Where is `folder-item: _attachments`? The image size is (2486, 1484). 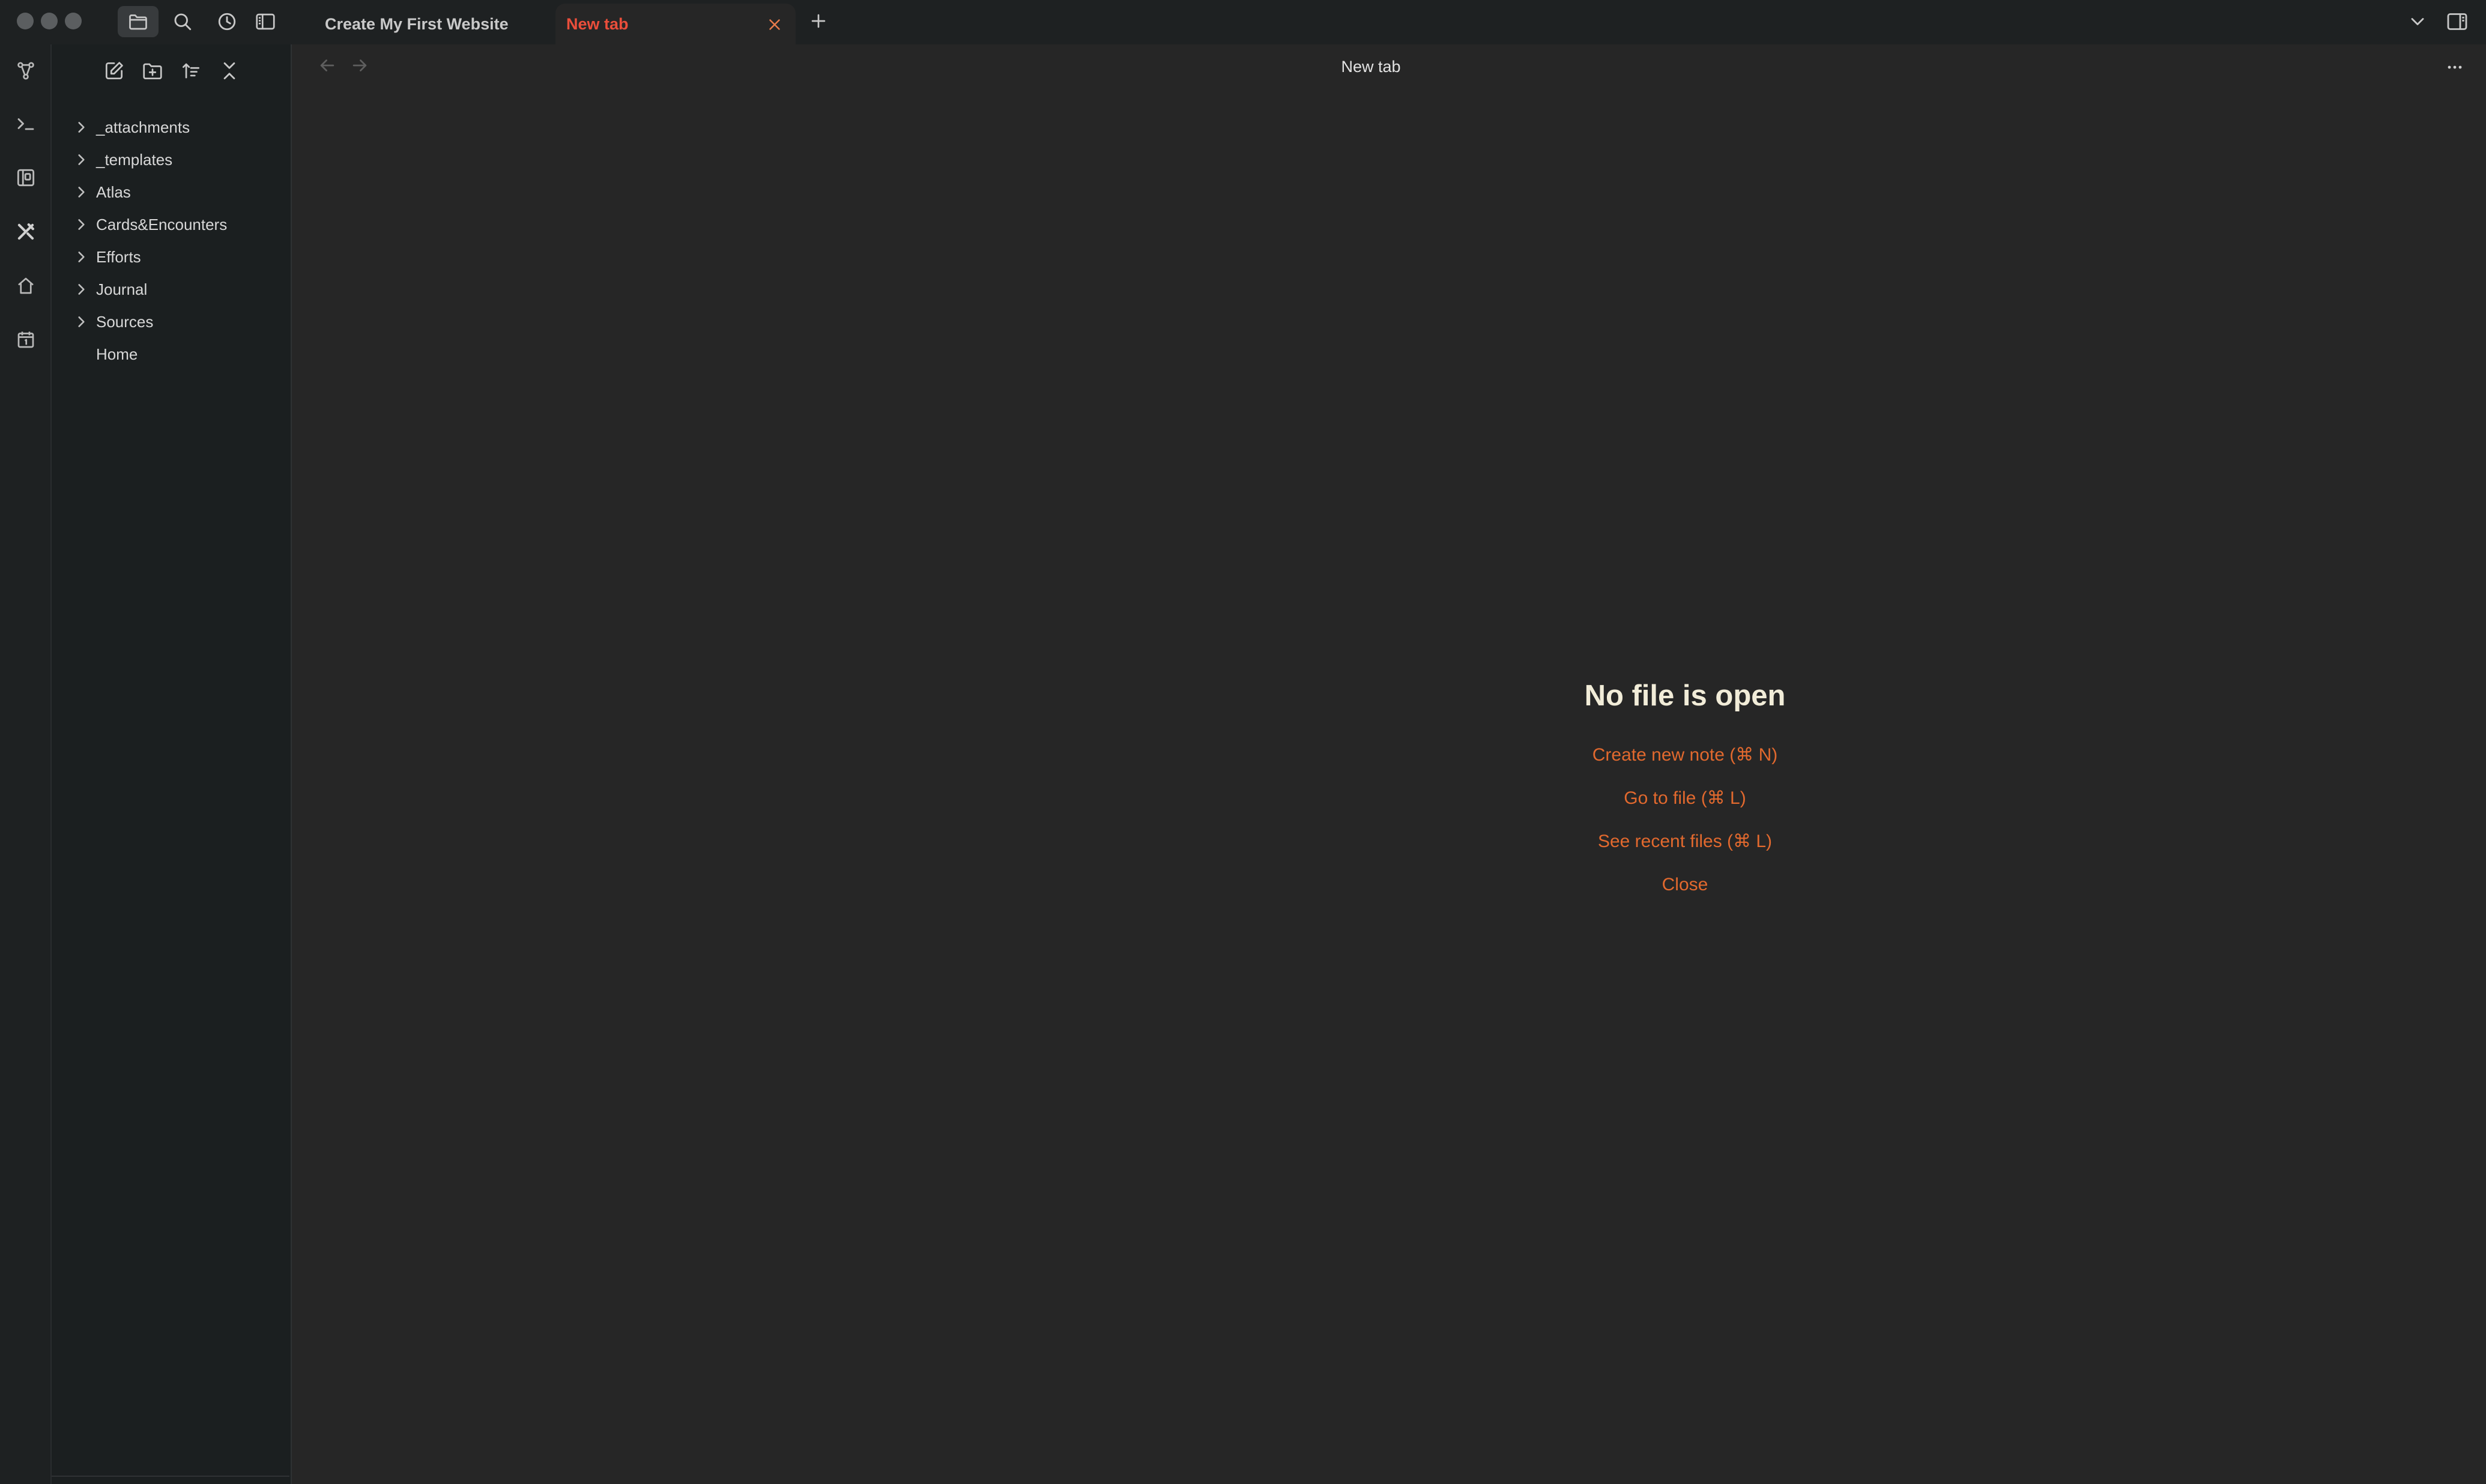 folder-item: _attachments is located at coordinates (170, 127).